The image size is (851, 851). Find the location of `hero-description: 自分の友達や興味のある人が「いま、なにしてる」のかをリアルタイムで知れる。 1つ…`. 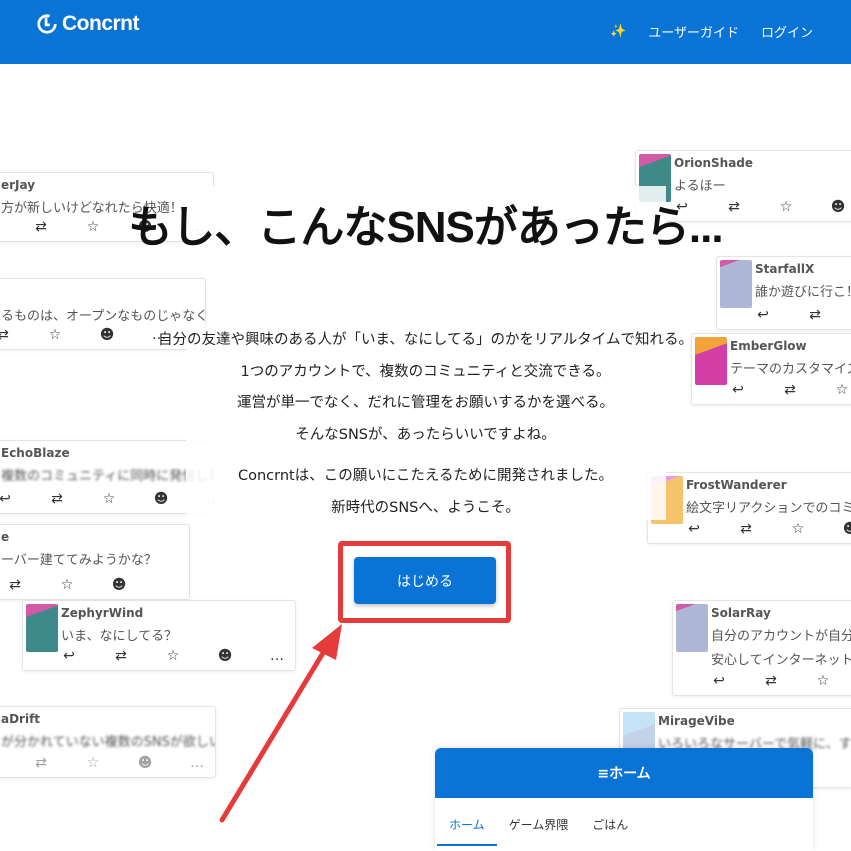

hero-description: 自分の友達や興味のある人が「いま、なにしてる」のかをリアルタイムで知れる。 1つ… is located at coordinates (425, 388).